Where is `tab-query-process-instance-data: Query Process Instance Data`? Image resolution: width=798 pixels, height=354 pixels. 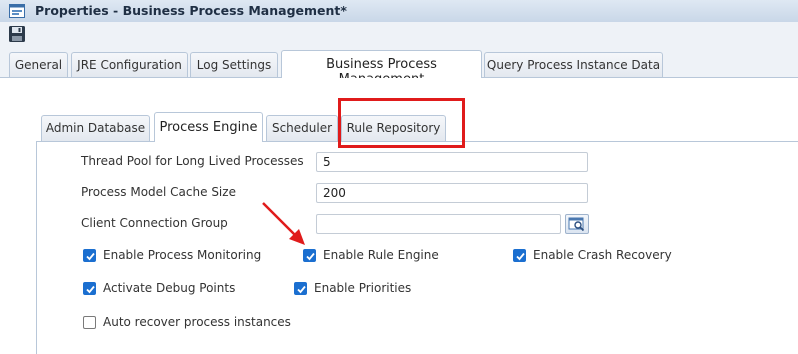
tab-query-process-instance-data: Query Process Instance Data is located at coordinates (573, 64).